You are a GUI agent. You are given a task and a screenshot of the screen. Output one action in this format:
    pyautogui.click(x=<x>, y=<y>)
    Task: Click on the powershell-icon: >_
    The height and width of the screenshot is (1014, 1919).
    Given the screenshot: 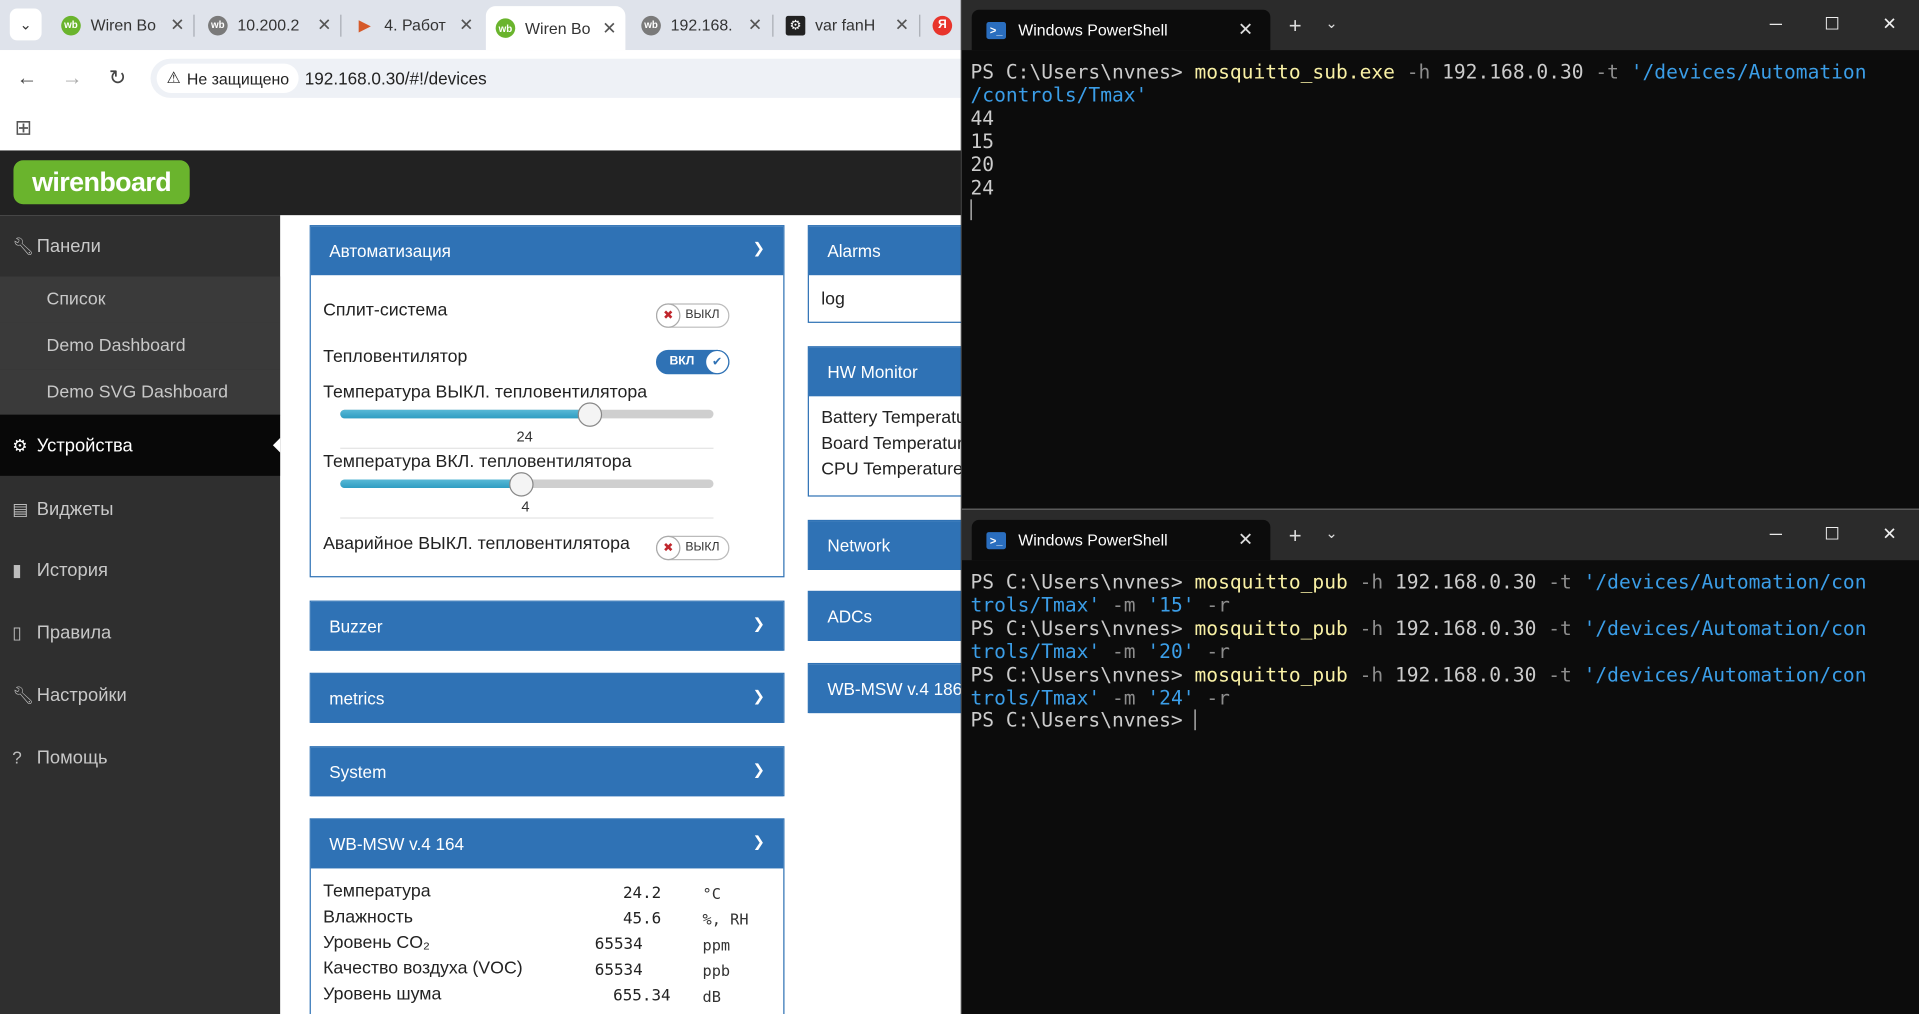 What is the action you would take?
    pyautogui.click(x=996, y=540)
    